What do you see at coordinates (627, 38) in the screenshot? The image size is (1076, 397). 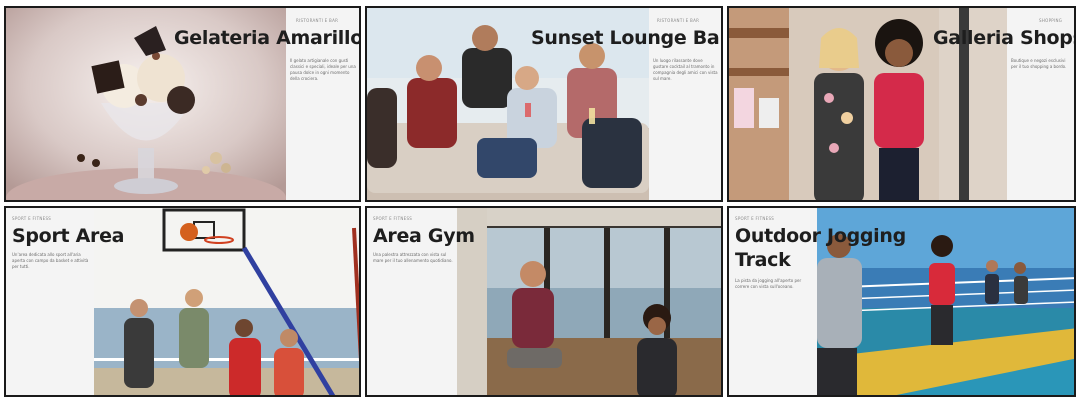 I see `card-title: Sunset Lounge Bar` at bounding box center [627, 38].